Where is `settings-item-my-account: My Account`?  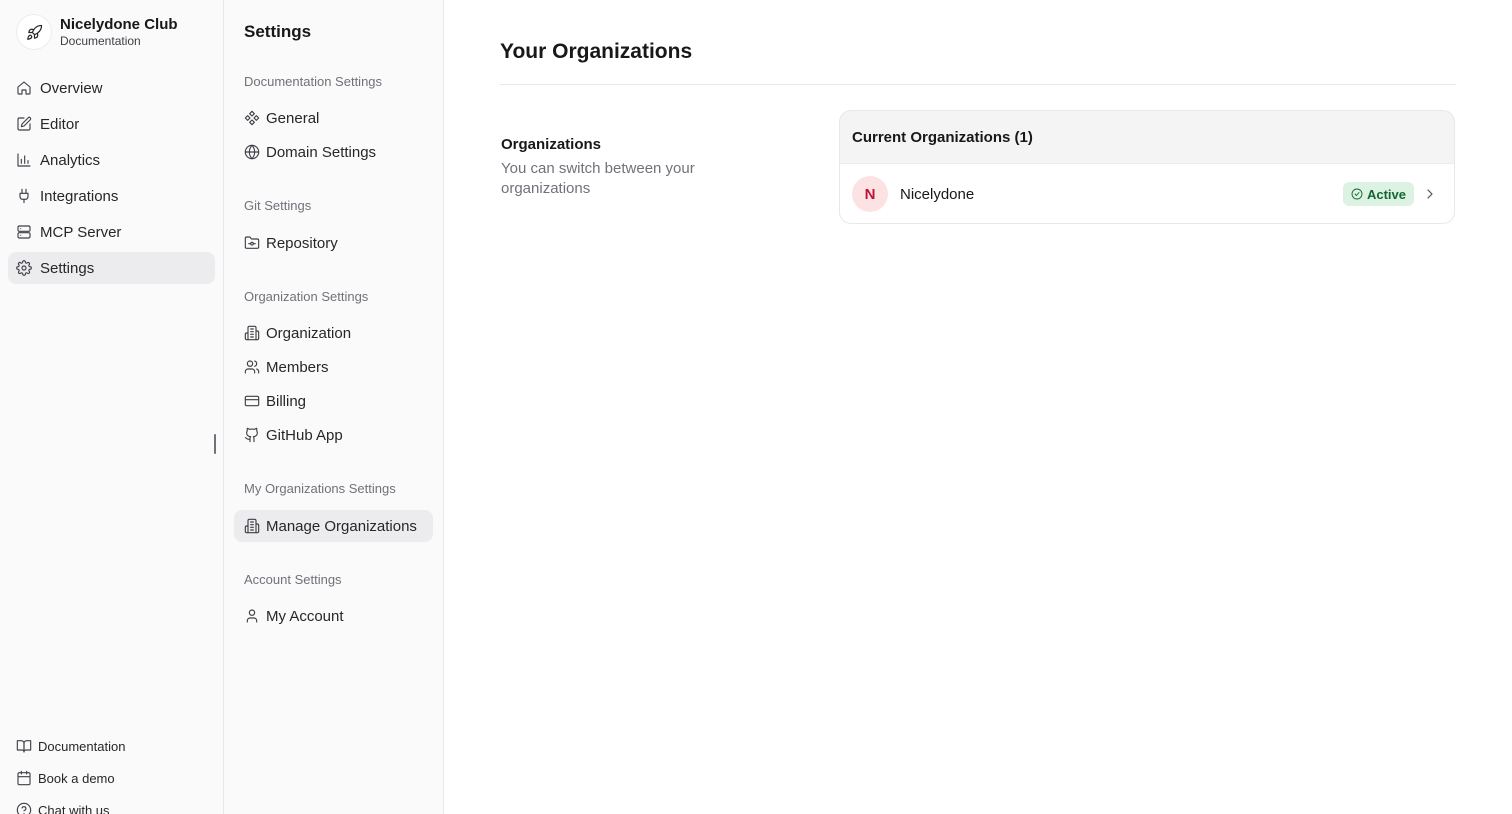
settings-item-my-account: My Account is located at coordinates (333, 616).